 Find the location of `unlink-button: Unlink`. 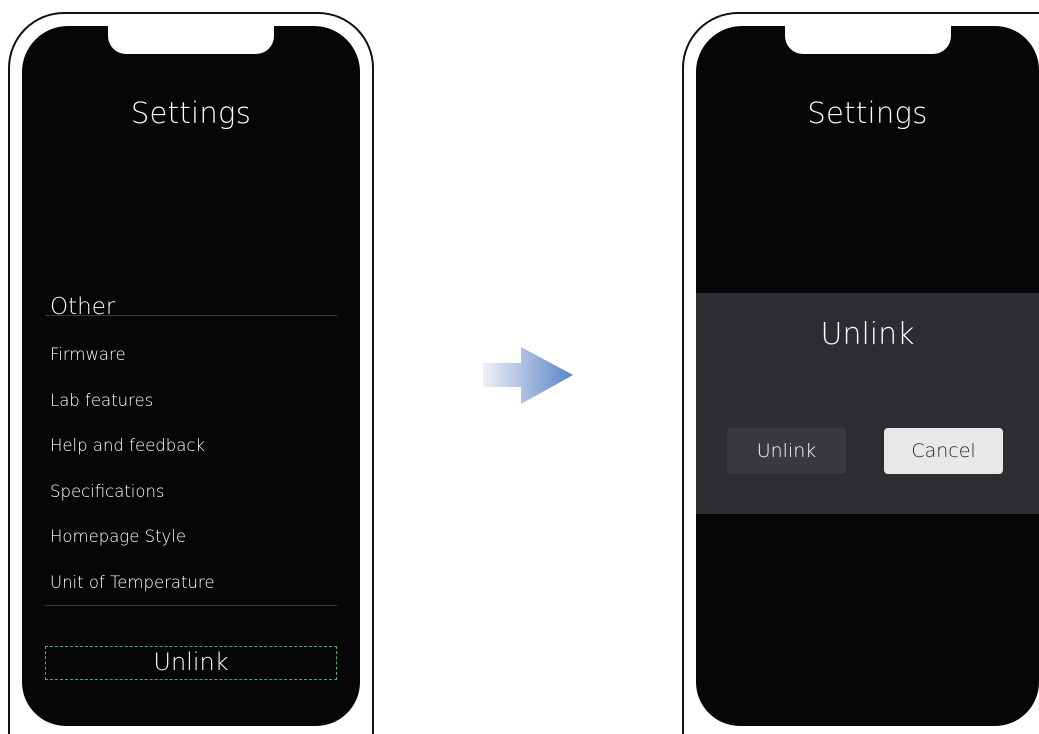

unlink-button: Unlink is located at coordinates (191, 663).